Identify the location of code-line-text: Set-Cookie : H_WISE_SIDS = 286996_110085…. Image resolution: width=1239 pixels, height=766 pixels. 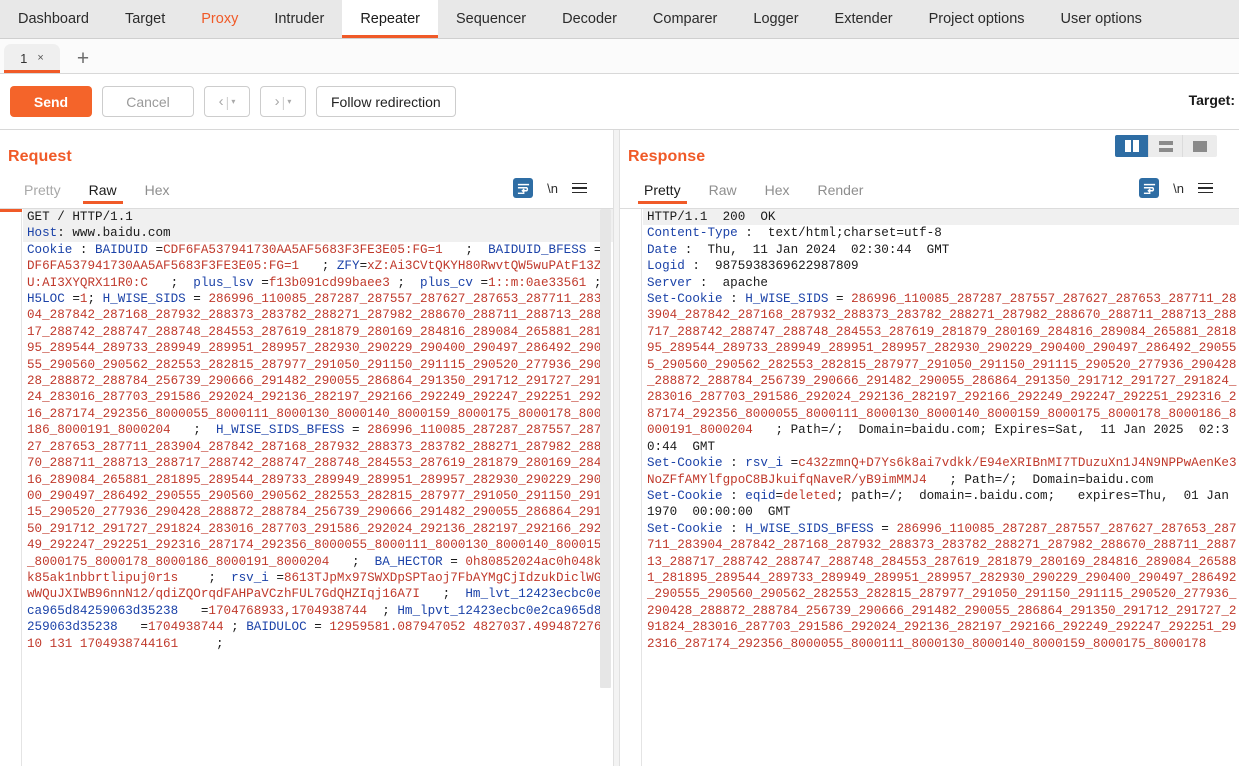
(942, 373).